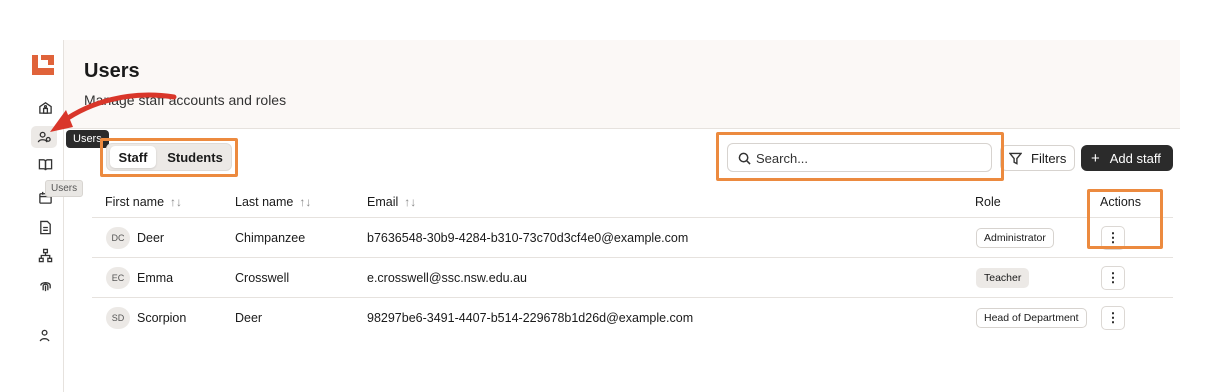  Describe the element at coordinates (262, 278) in the screenshot. I see `last-name-cell: Crosswell` at that location.